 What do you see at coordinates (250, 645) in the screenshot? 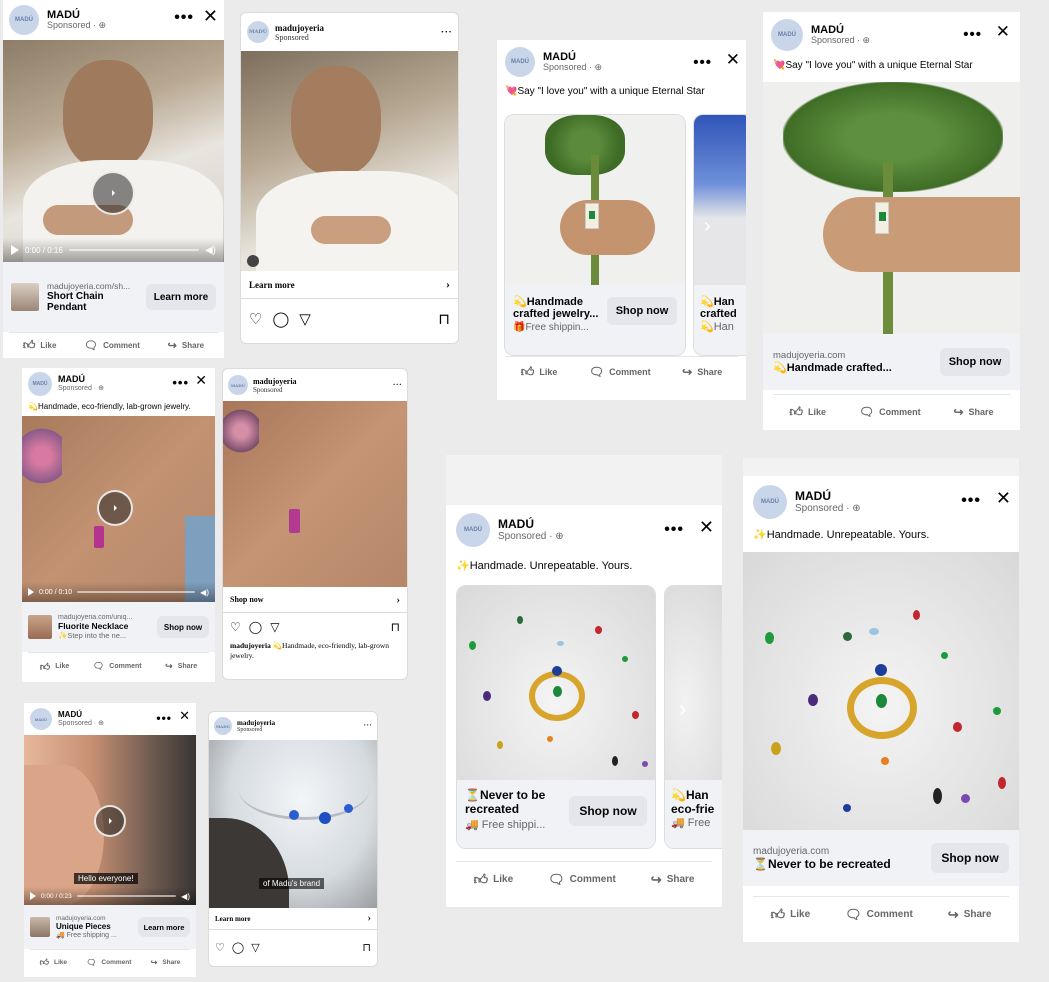
I see `ig-caption-handle: madujoyeria` at bounding box center [250, 645].